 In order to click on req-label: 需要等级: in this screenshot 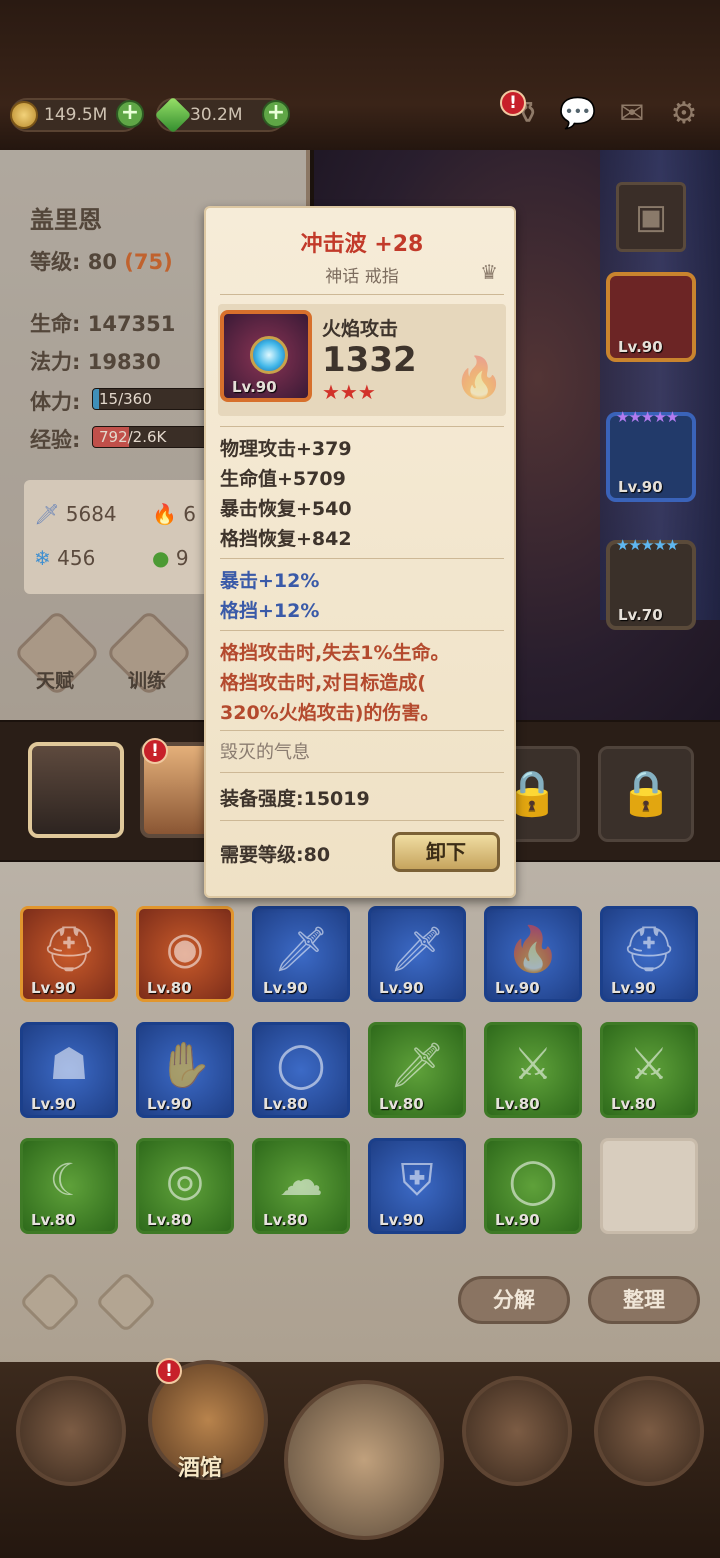, I will do `click(262, 855)`.